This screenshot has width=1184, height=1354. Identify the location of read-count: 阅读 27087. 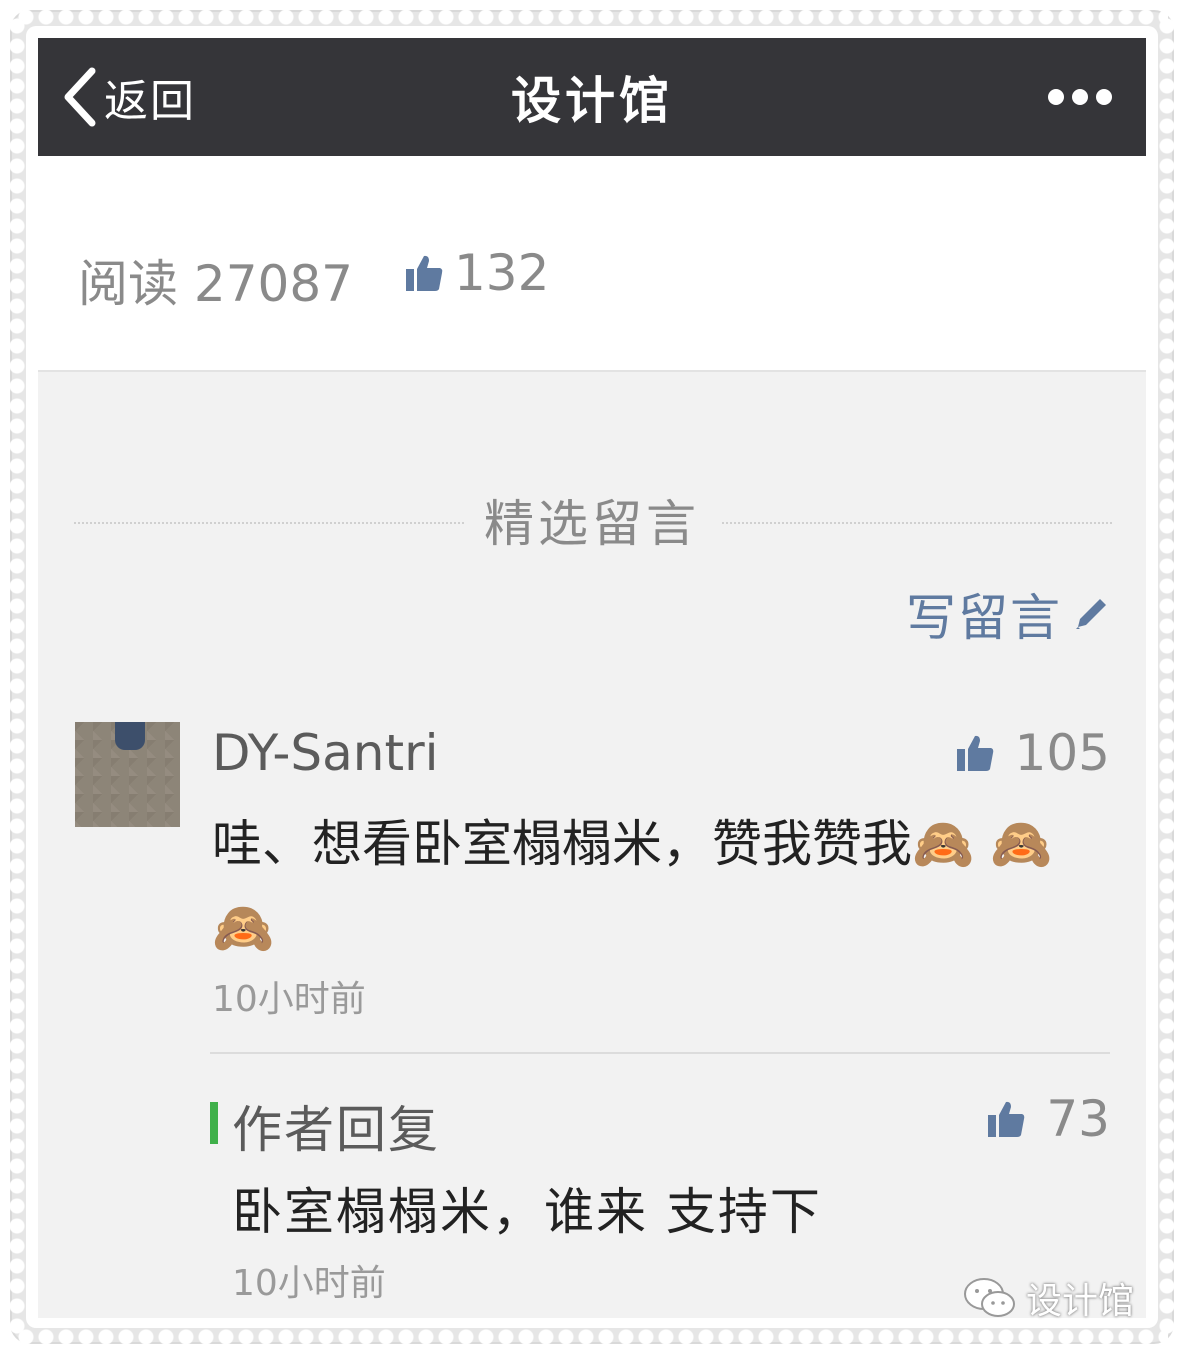
(215, 284).